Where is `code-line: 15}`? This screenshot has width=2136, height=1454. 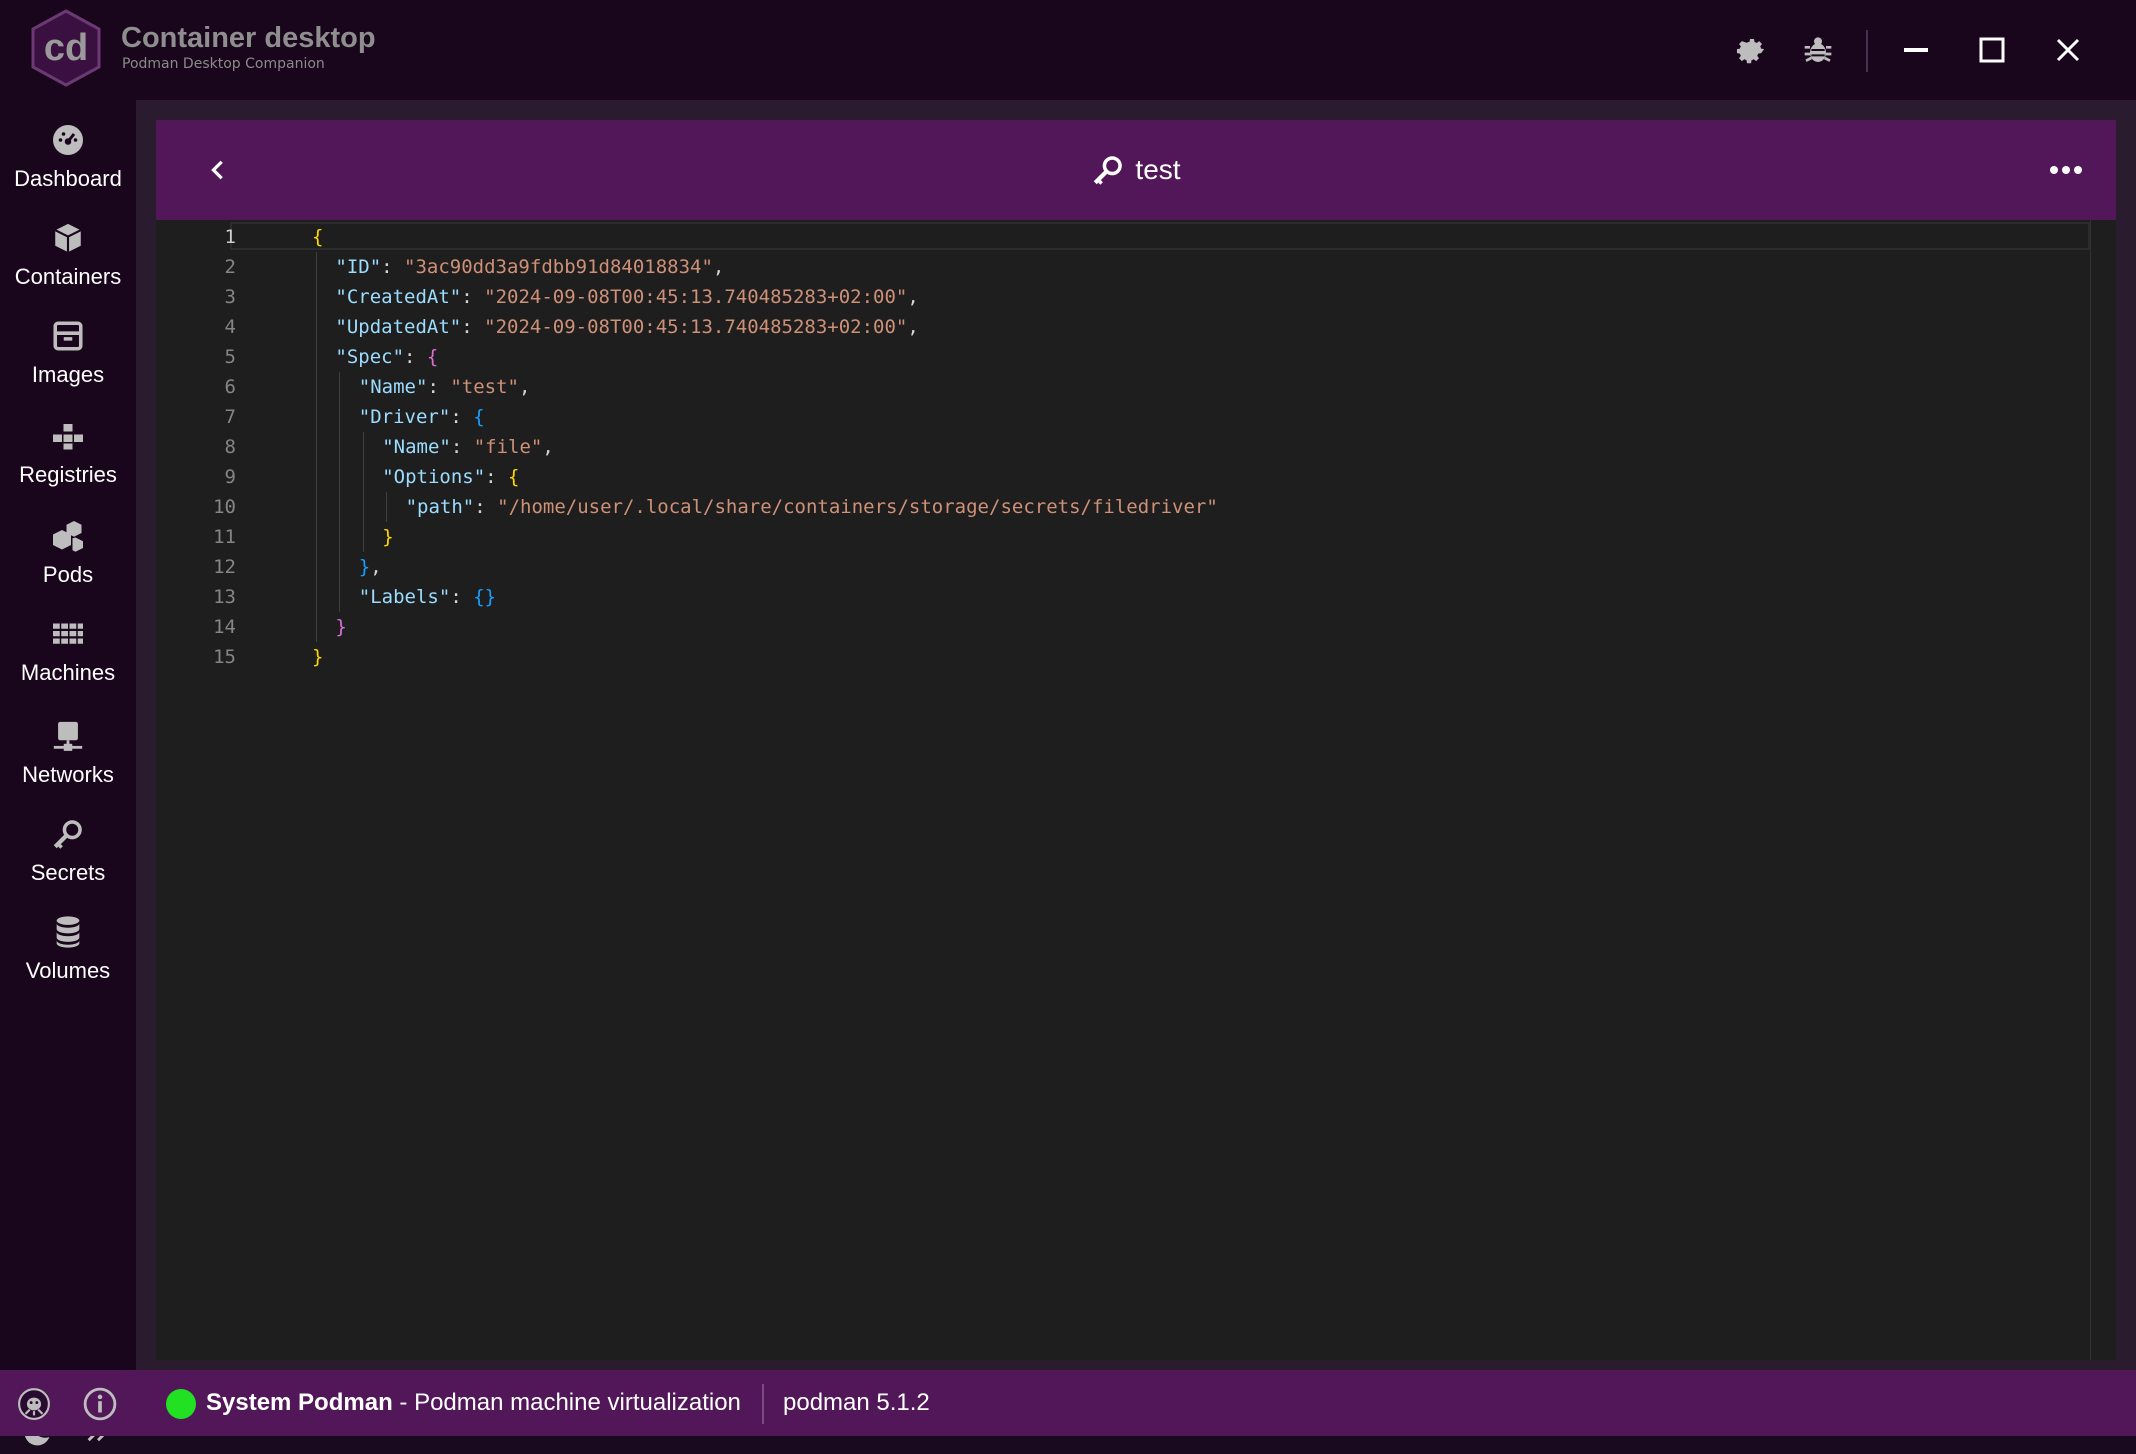 code-line: 15} is located at coordinates (1106, 657).